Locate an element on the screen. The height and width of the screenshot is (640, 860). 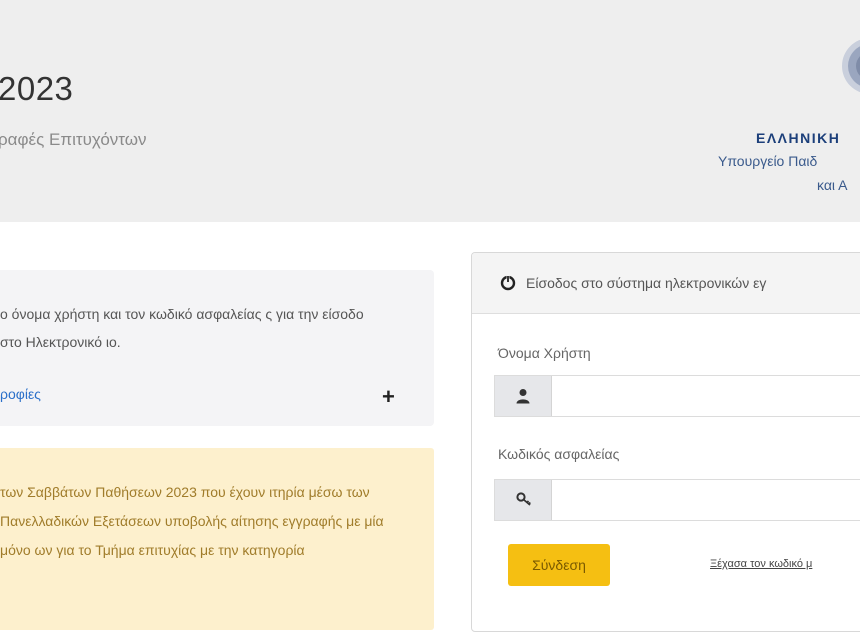
key-icon is located at coordinates (523, 499).